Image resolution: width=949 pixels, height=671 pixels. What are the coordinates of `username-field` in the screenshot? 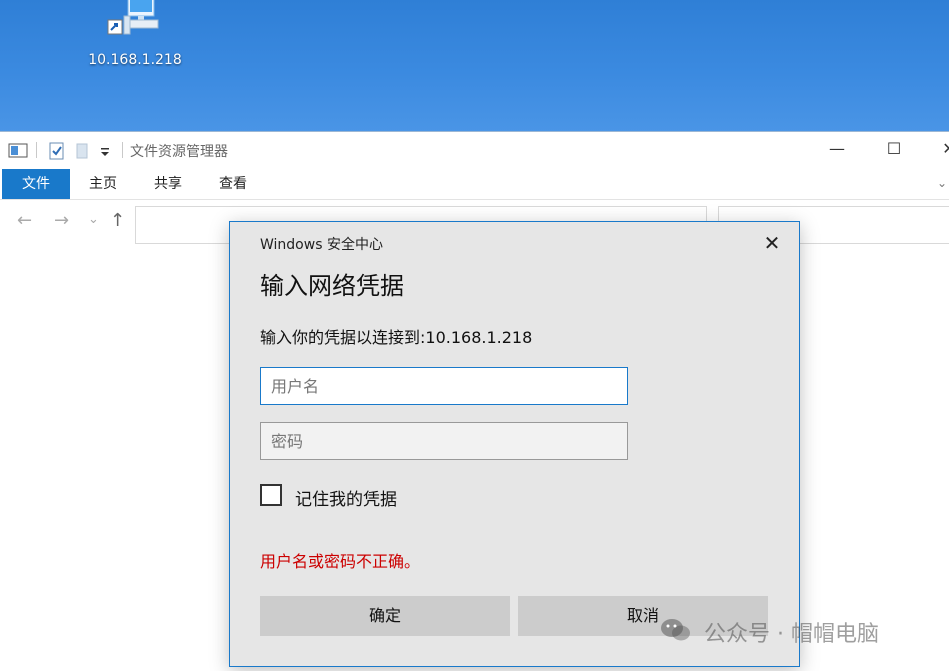 It's located at (444, 386).